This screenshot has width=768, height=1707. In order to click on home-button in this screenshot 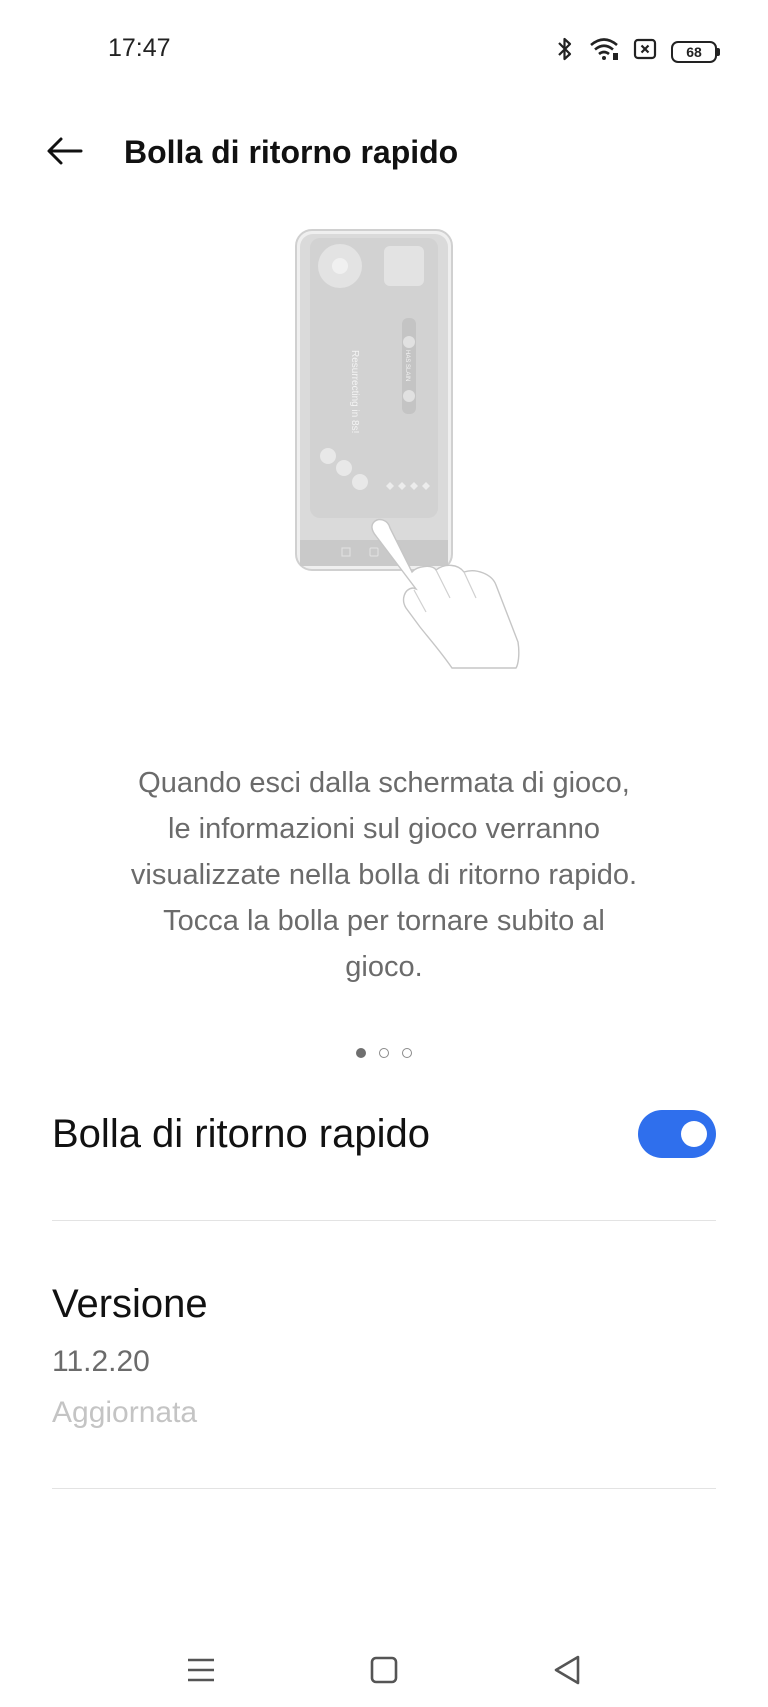, I will do `click(384, 1670)`.